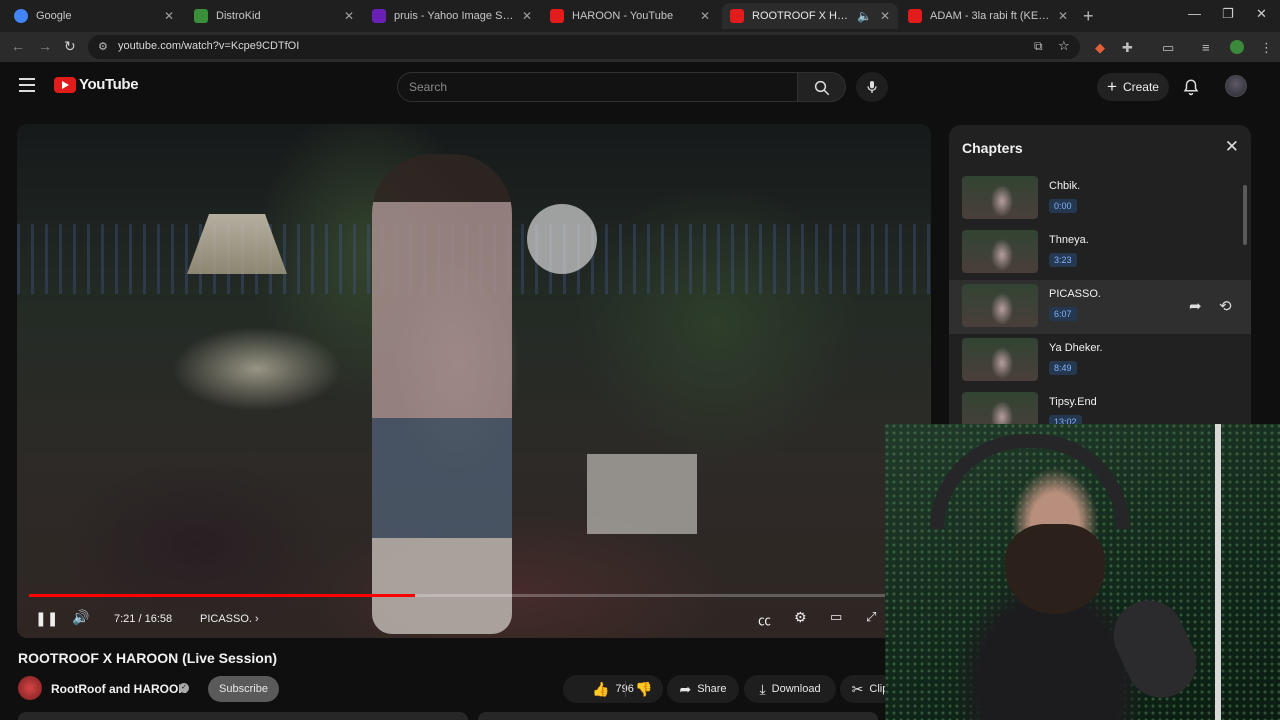 This screenshot has height=720, width=1280. Describe the element at coordinates (1076, 348) in the screenshot. I see `chapter-name: Ya Dheker.` at that location.